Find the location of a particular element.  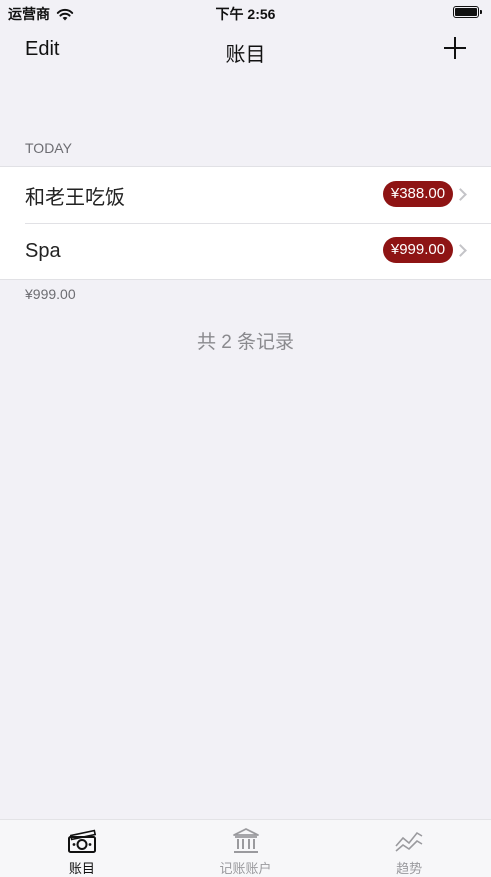

trend-icon is located at coordinates (409, 841).